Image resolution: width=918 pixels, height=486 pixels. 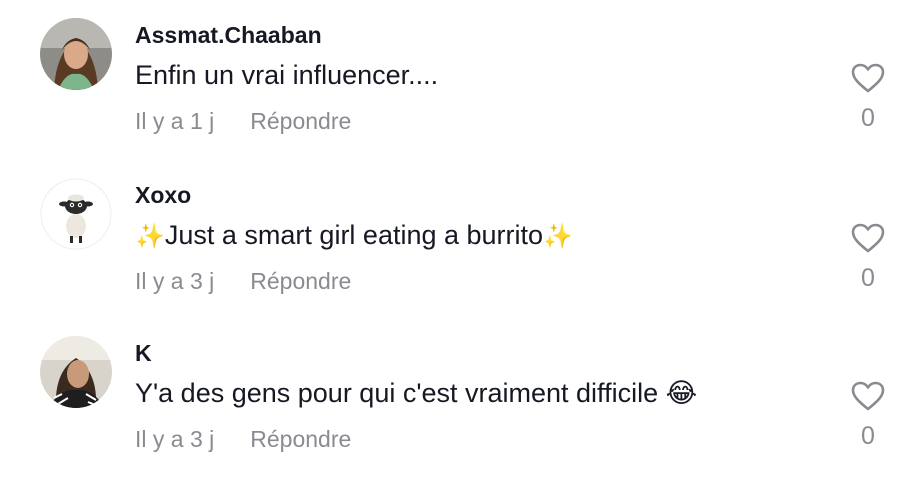 I want to click on comment-meta: Il y a 1 j Répondre, so click(x=243, y=121).